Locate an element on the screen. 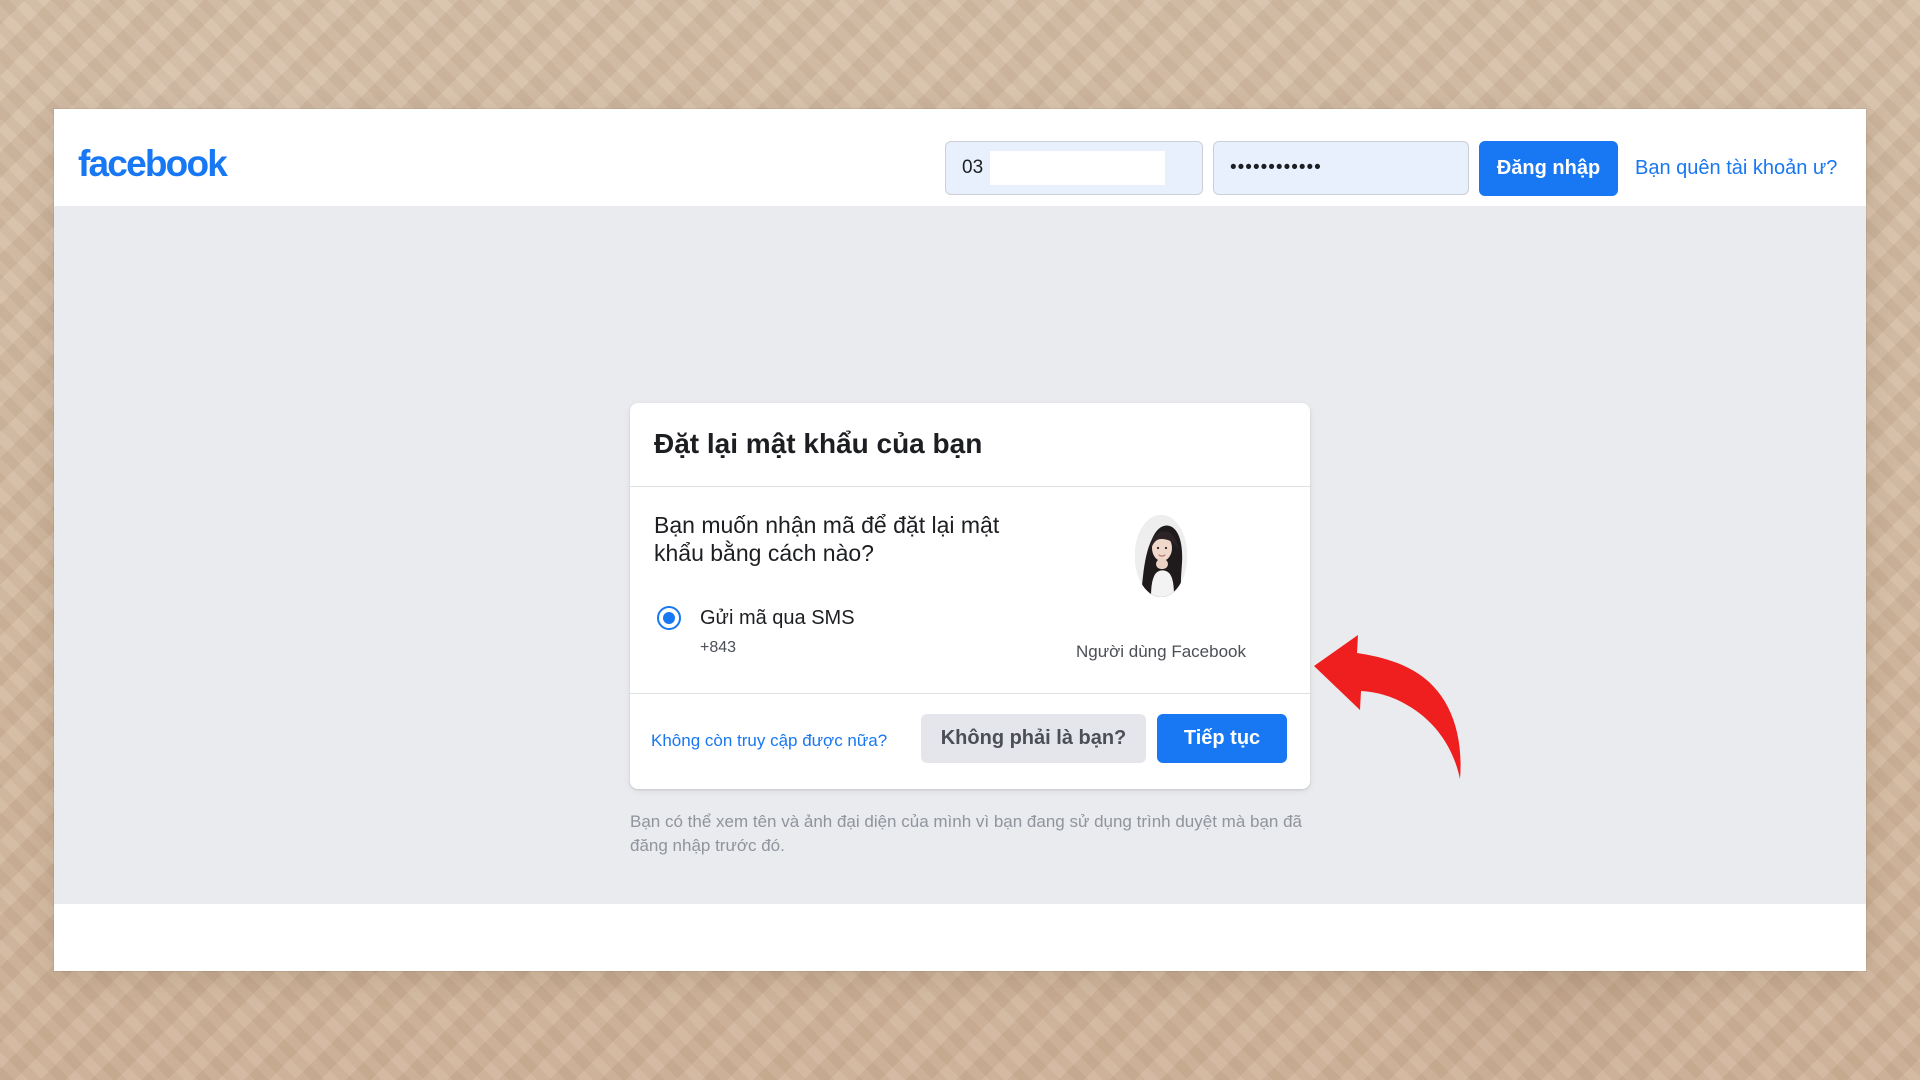 Image resolution: width=1920 pixels, height=1080 pixels. avatar-illustration is located at coordinates (1161, 556).